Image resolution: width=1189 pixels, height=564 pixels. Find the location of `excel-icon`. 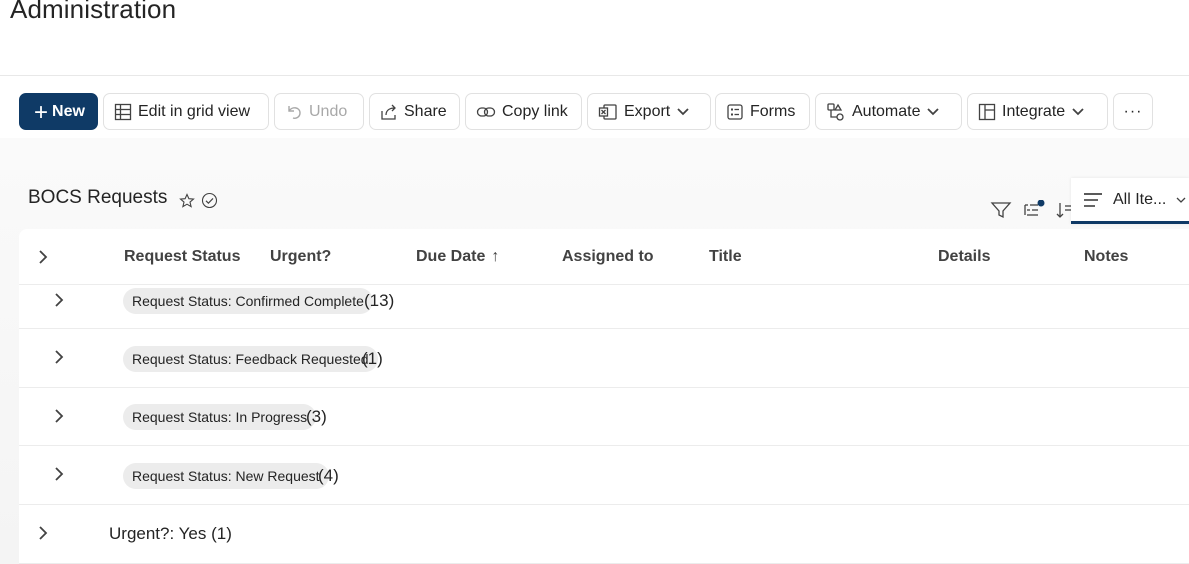

excel-icon is located at coordinates (607, 111).